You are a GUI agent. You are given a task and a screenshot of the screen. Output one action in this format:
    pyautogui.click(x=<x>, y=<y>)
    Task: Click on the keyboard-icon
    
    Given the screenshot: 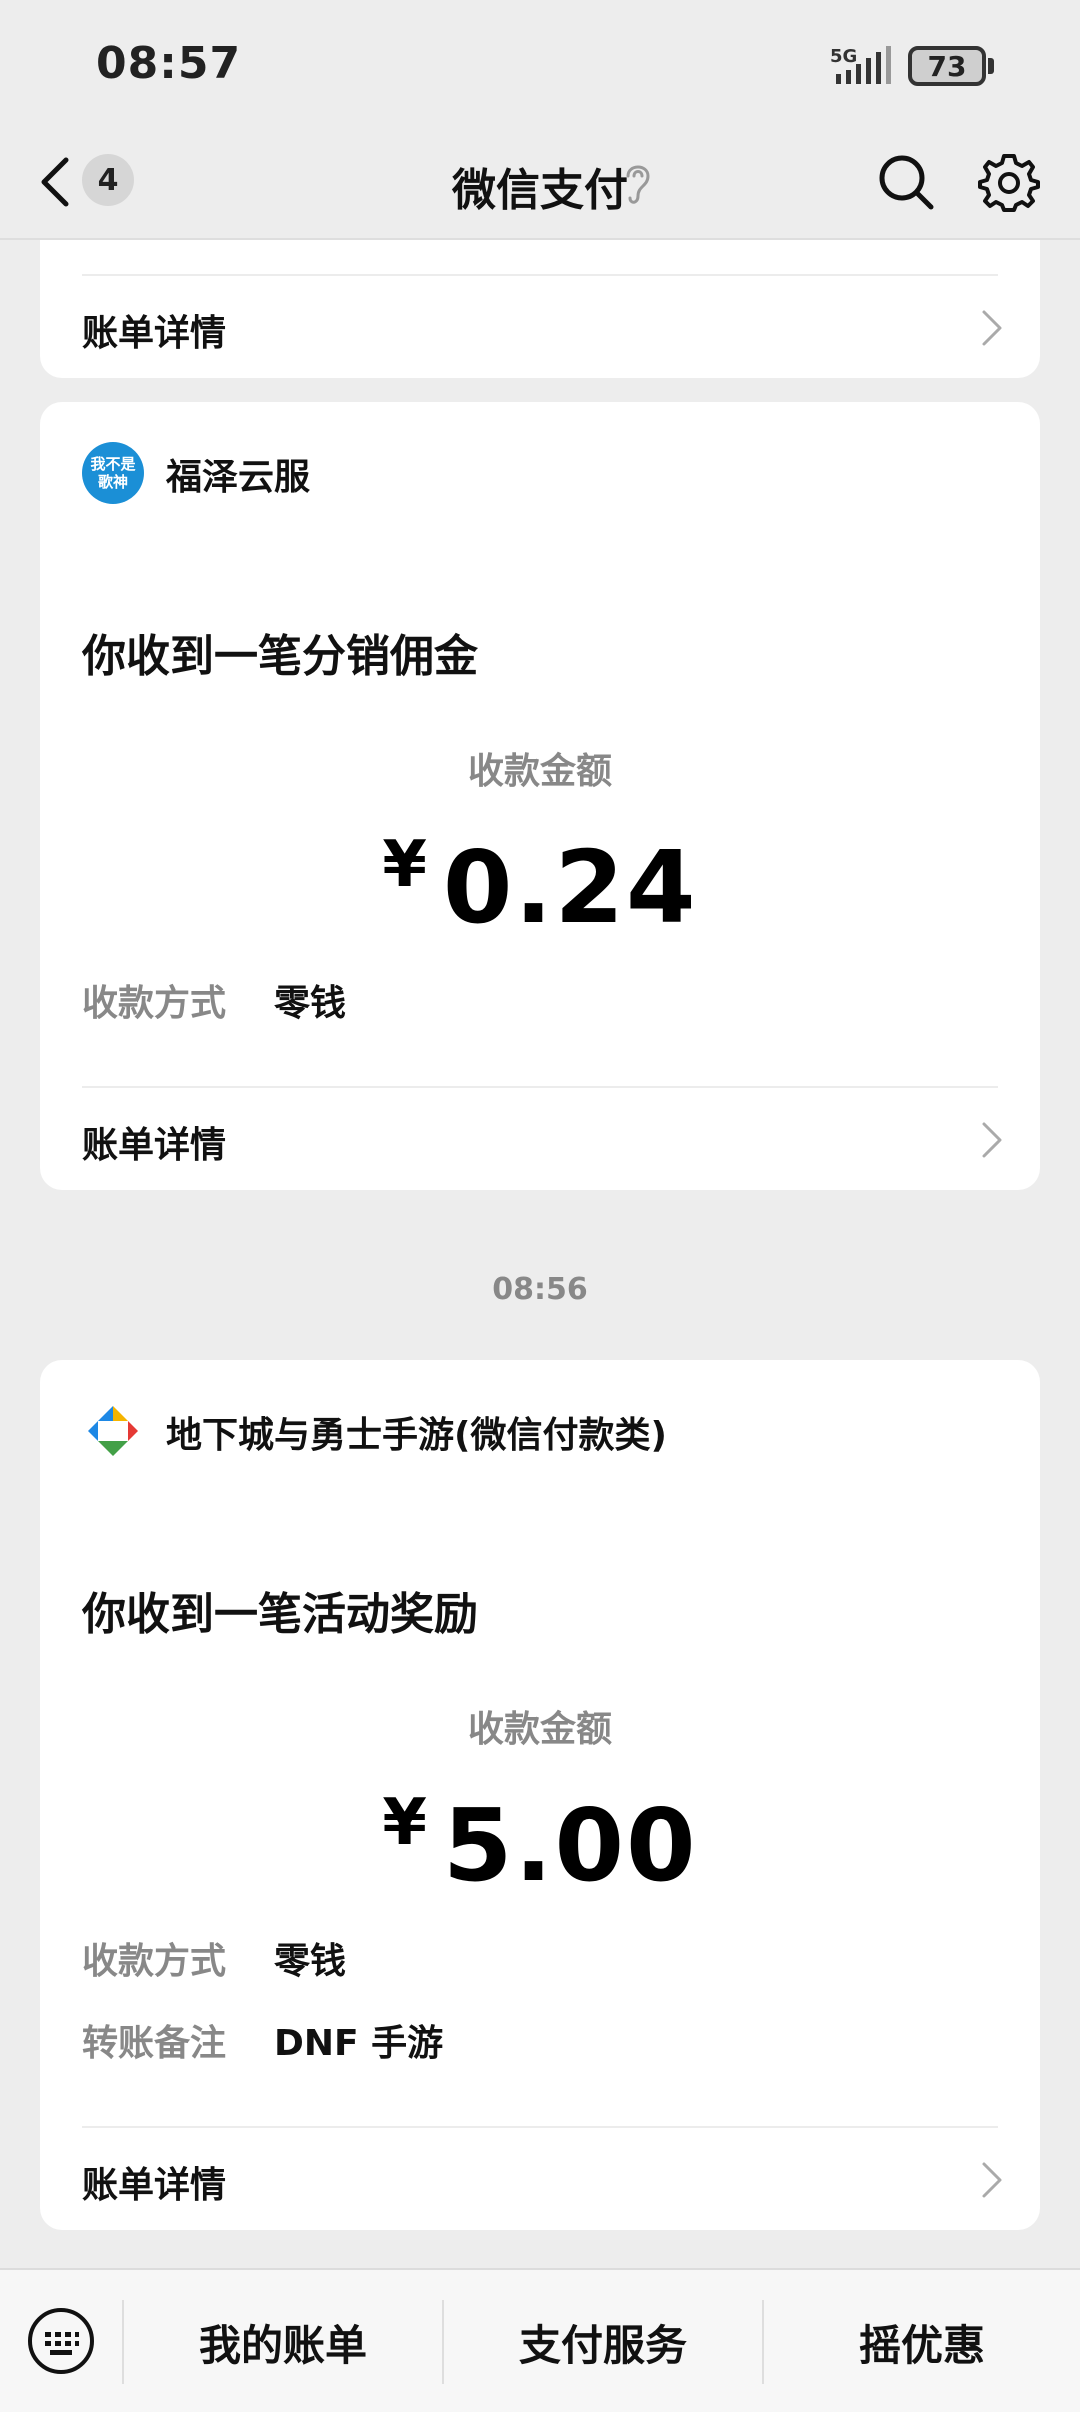 What is the action you would take?
    pyautogui.click(x=61, y=2341)
    